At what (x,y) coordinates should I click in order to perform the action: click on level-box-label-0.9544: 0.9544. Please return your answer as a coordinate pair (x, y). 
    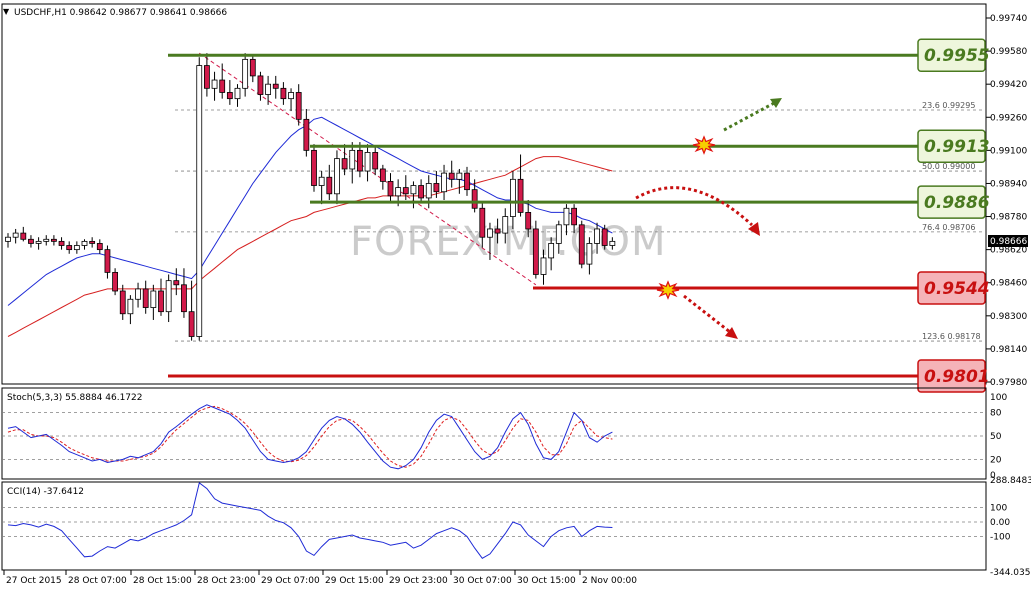
    Looking at the image, I should click on (957, 289).